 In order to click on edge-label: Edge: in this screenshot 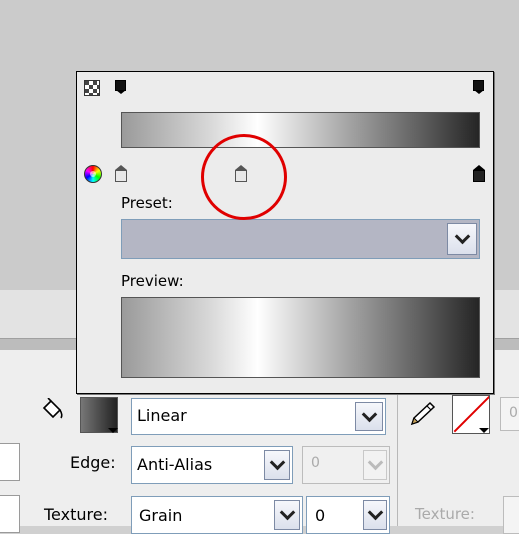, I will do `click(93, 462)`.